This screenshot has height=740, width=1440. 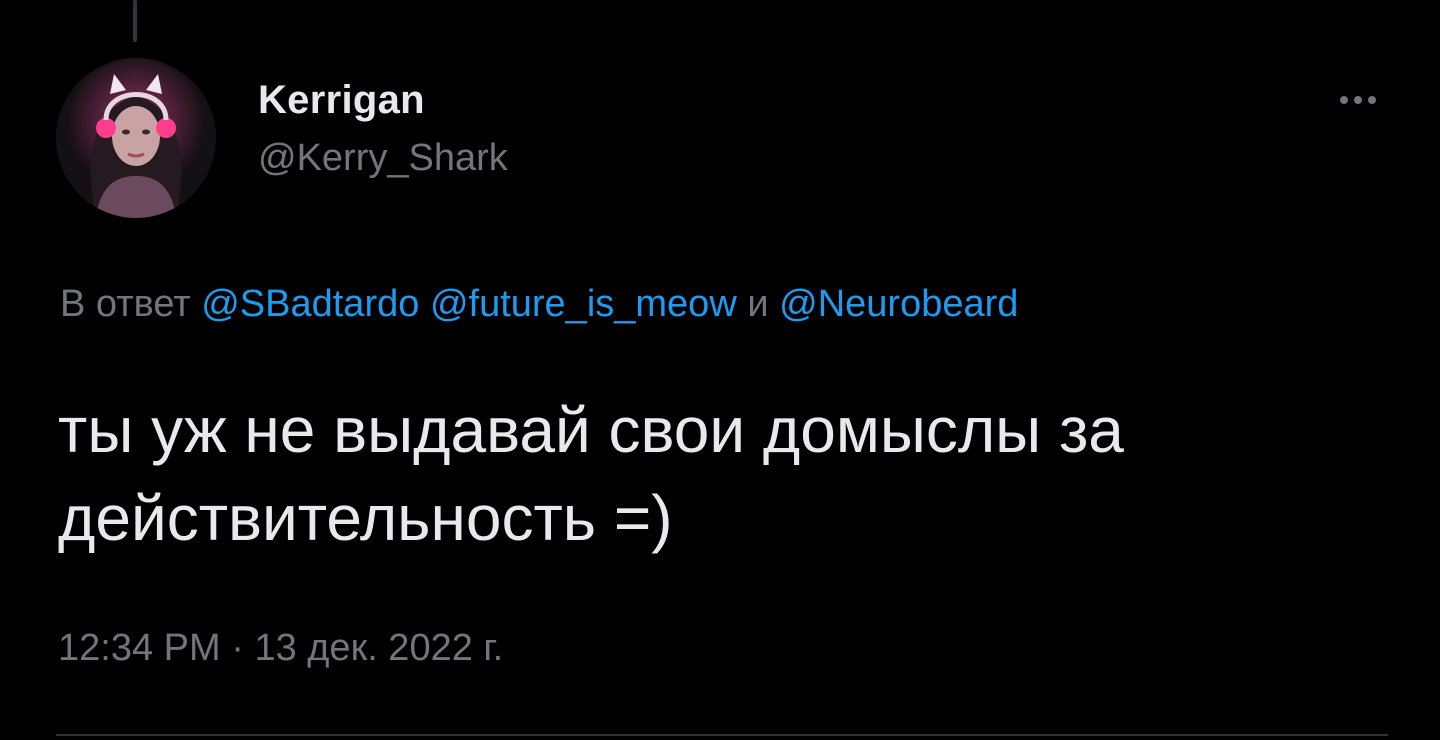 What do you see at coordinates (383, 158) in the screenshot?
I see `author-handle: @Kerry_Shark` at bounding box center [383, 158].